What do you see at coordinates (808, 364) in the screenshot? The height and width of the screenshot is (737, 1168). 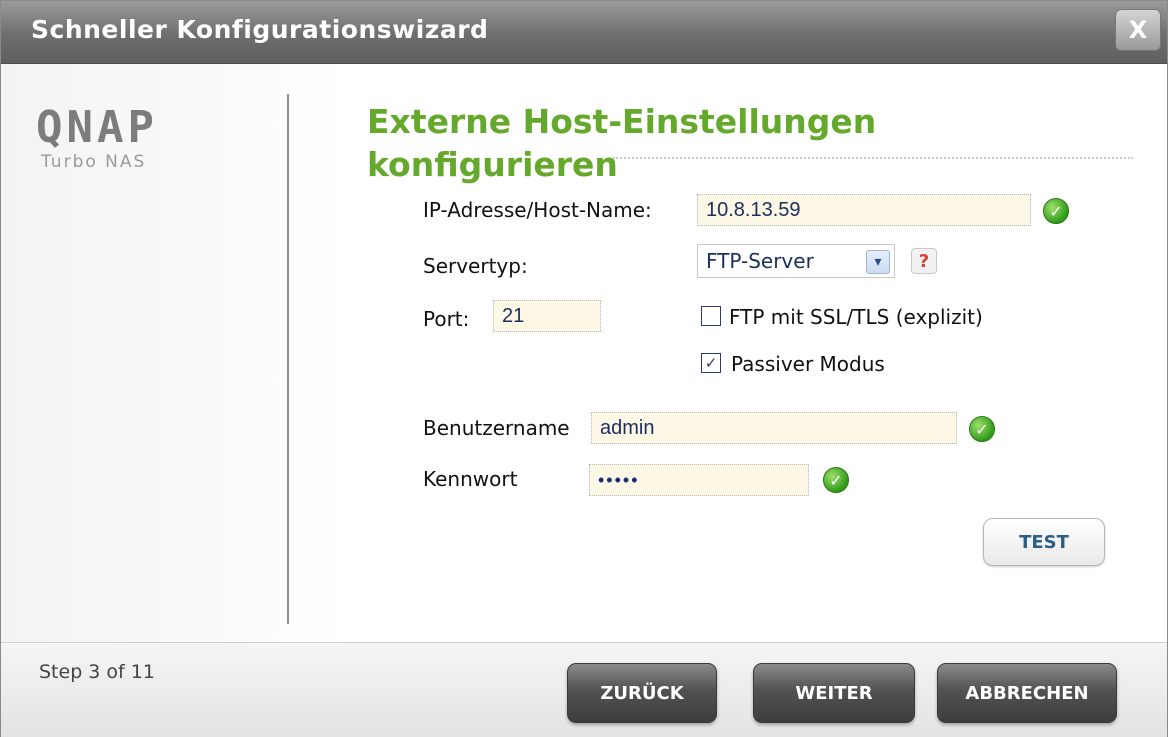 I see `passive-mode-label: Passiver Modus` at bounding box center [808, 364].